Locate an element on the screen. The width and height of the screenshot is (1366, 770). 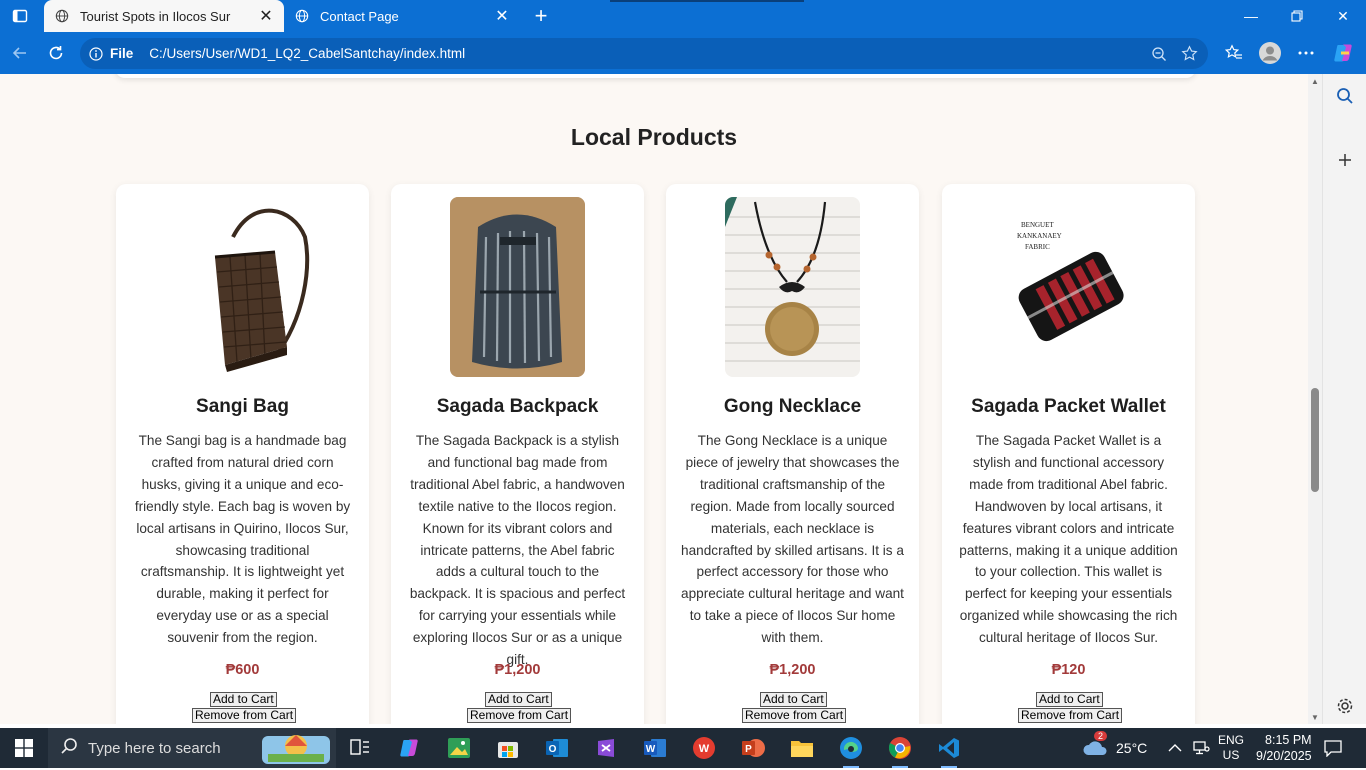
product-price: ₱120 is located at coordinates (1068, 670).